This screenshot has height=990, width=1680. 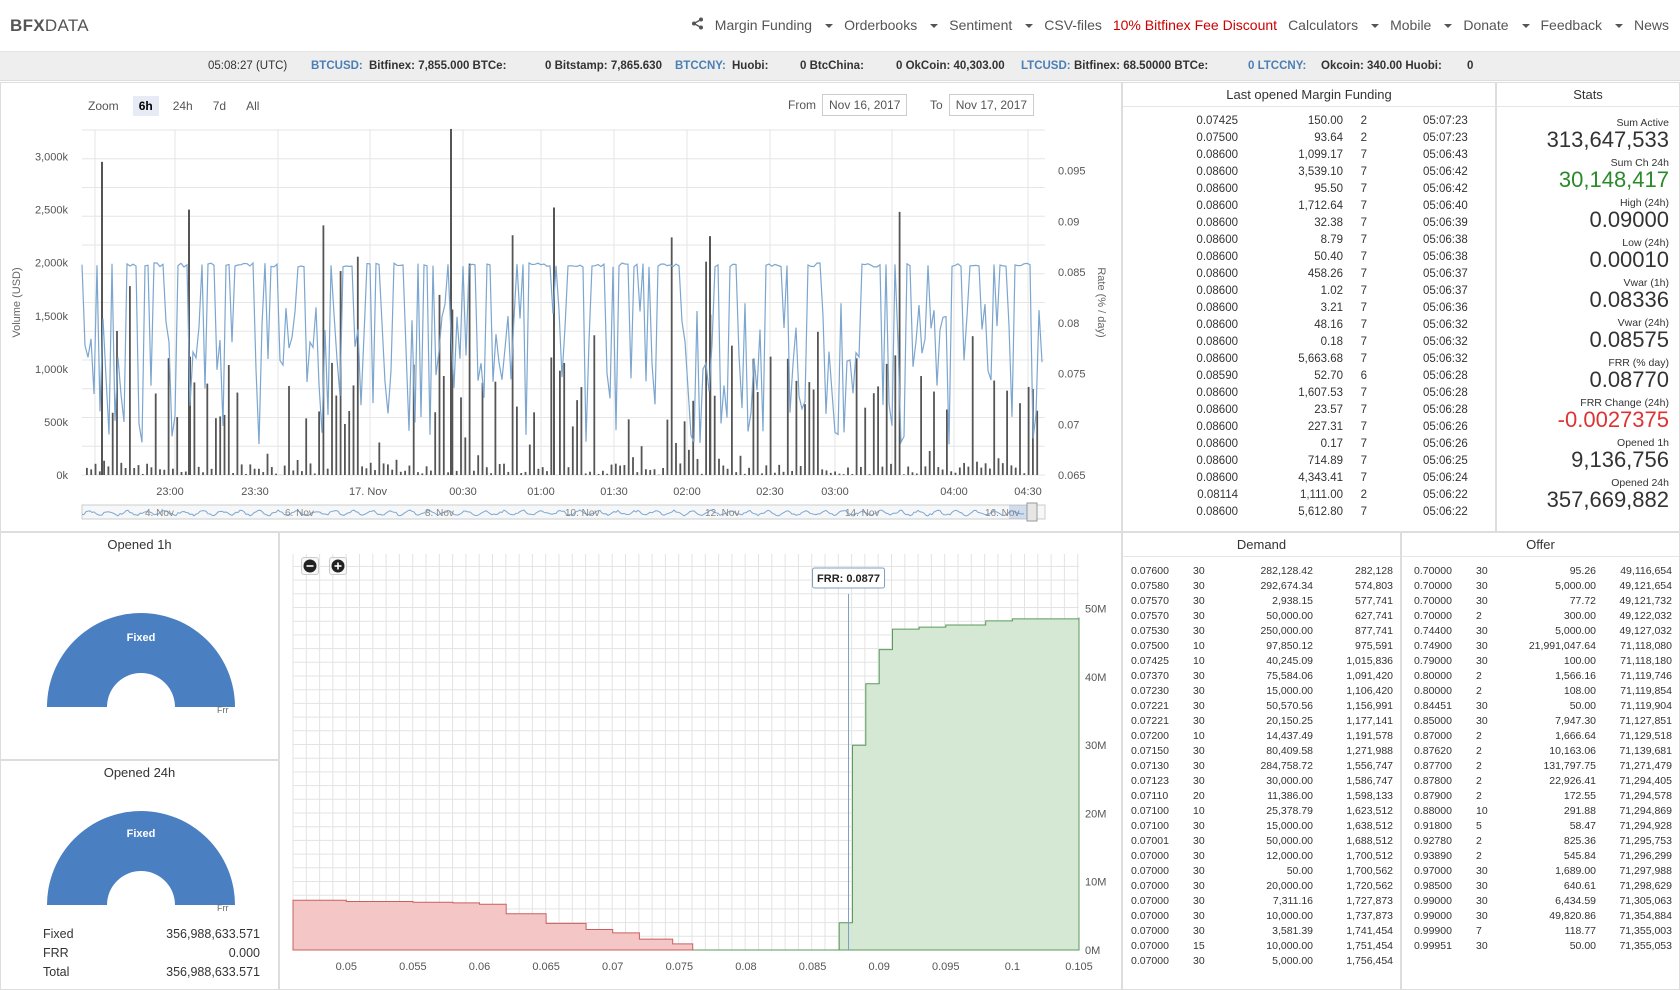 What do you see at coordinates (582, 513) in the screenshot?
I see `navigator-label: 10. Nov` at bounding box center [582, 513].